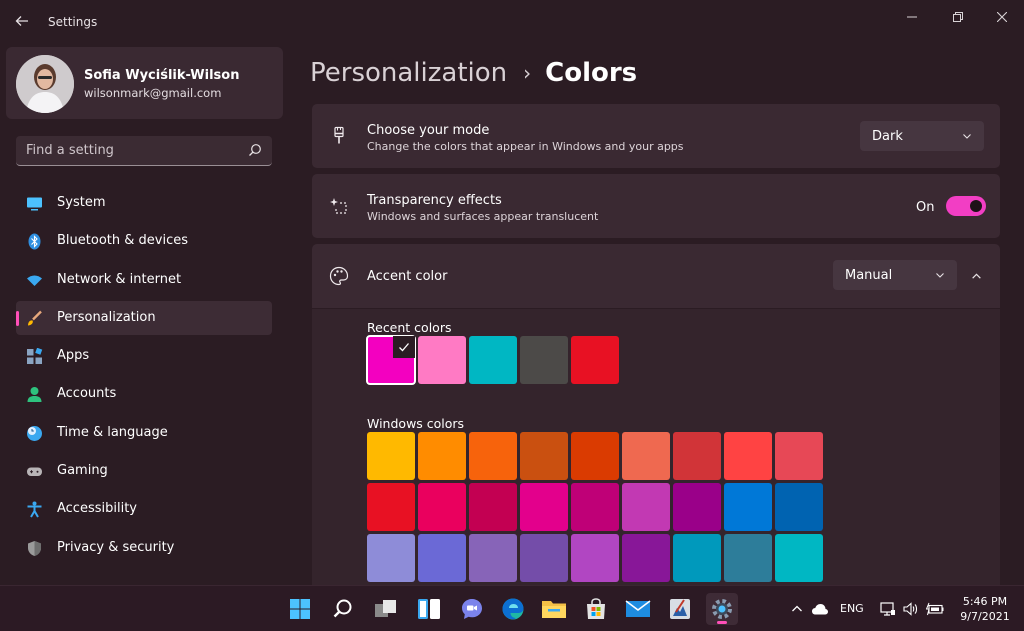  What do you see at coordinates (407, 276) in the screenshot?
I see `accent-color-title: Accent color` at bounding box center [407, 276].